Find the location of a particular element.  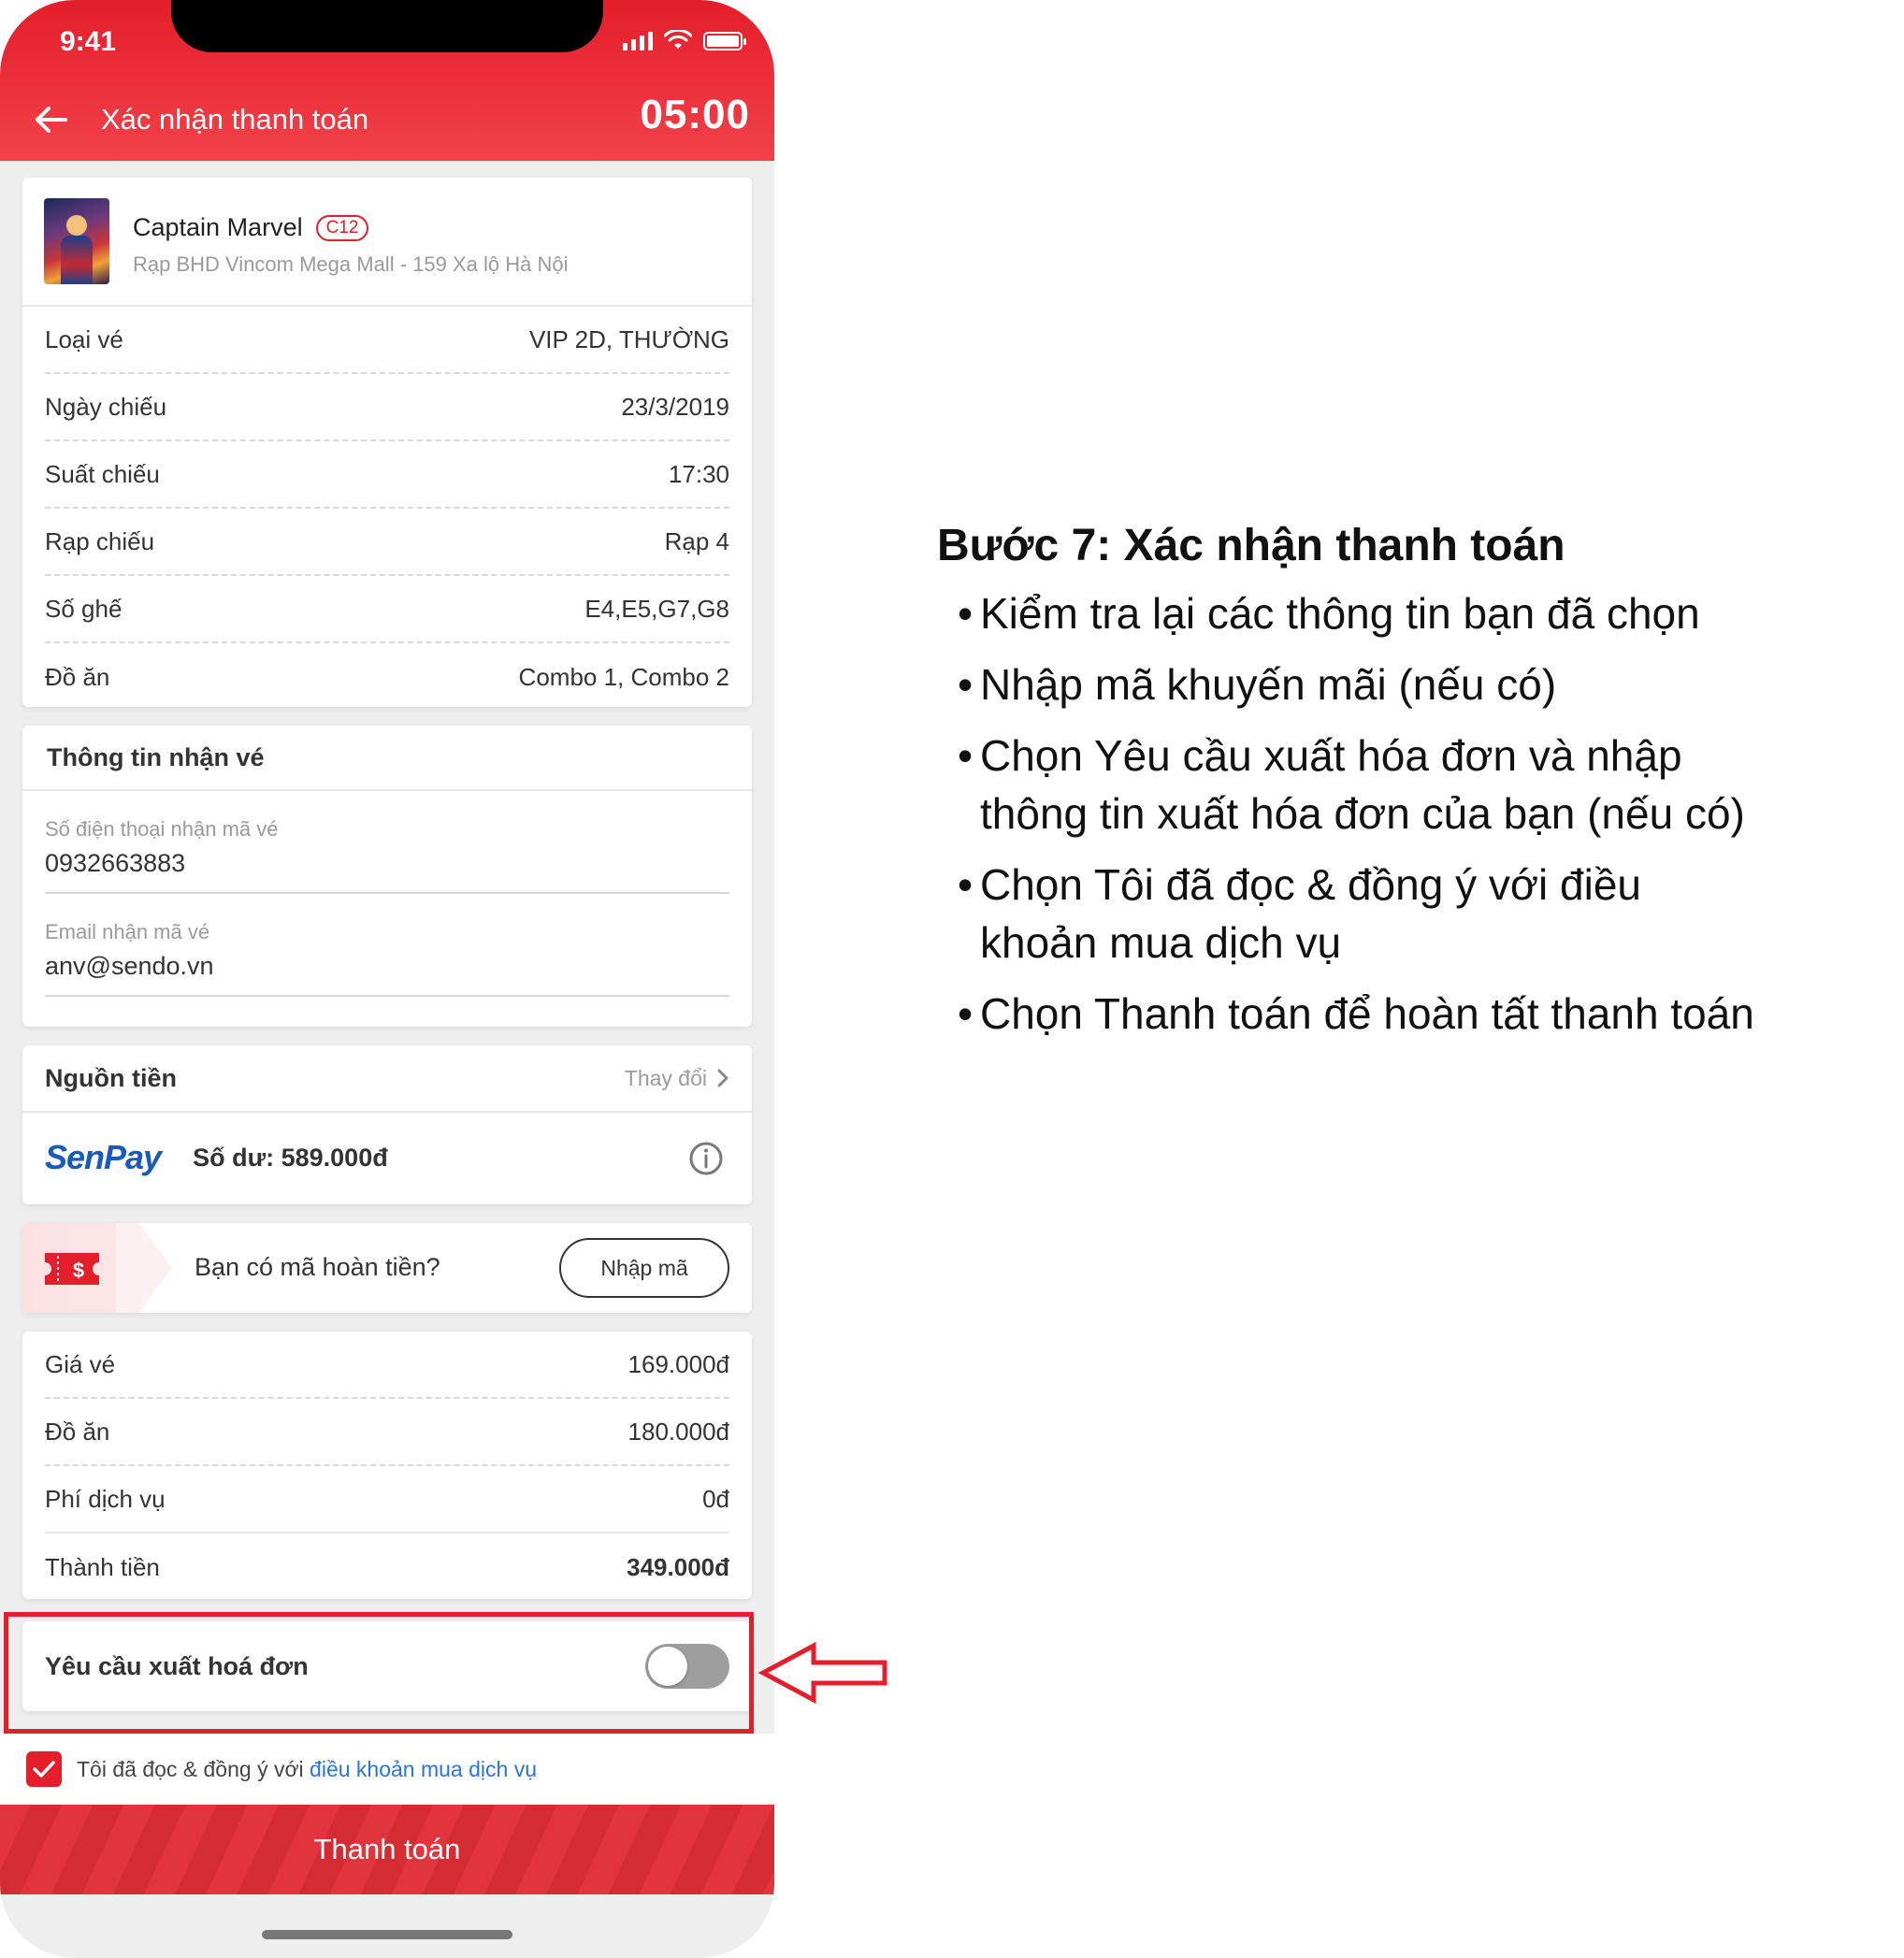

status-icons is located at coordinates (684, 40).